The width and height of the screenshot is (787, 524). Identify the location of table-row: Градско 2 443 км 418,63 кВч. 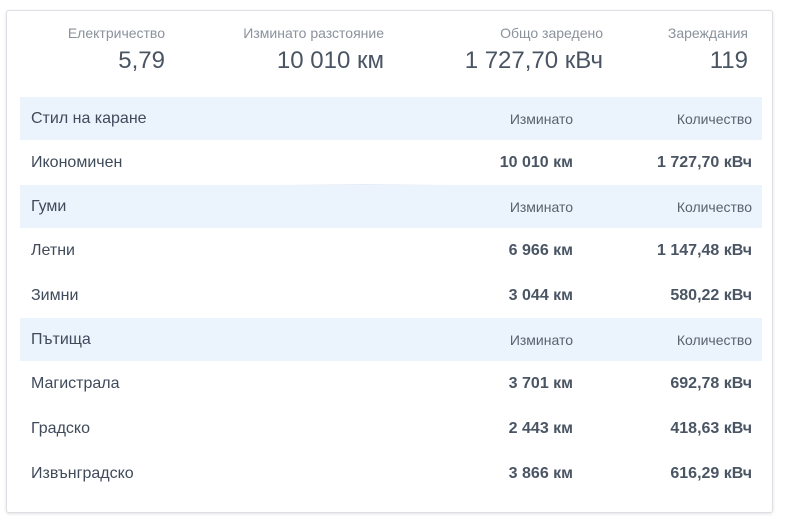
(391, 428).